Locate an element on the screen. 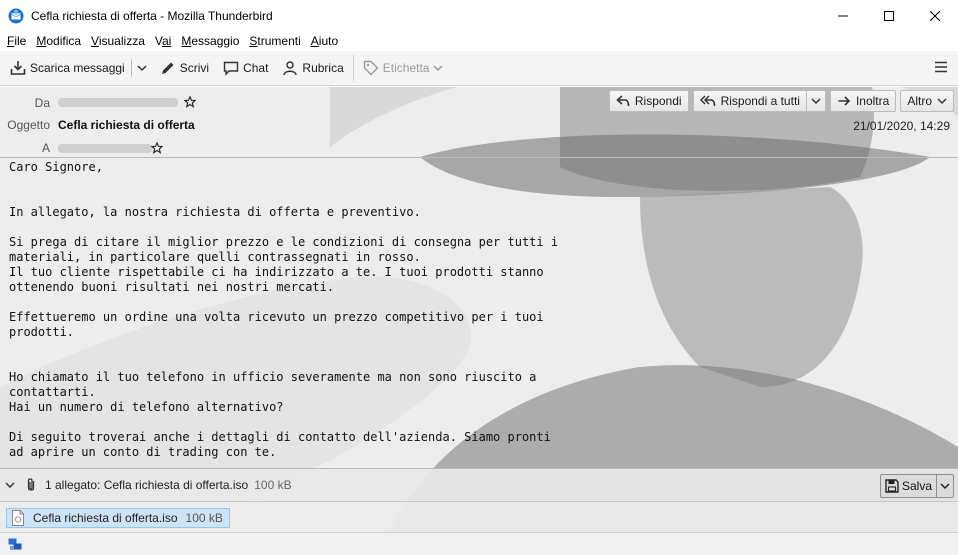  status-bar is located at coordinates (479, 543).